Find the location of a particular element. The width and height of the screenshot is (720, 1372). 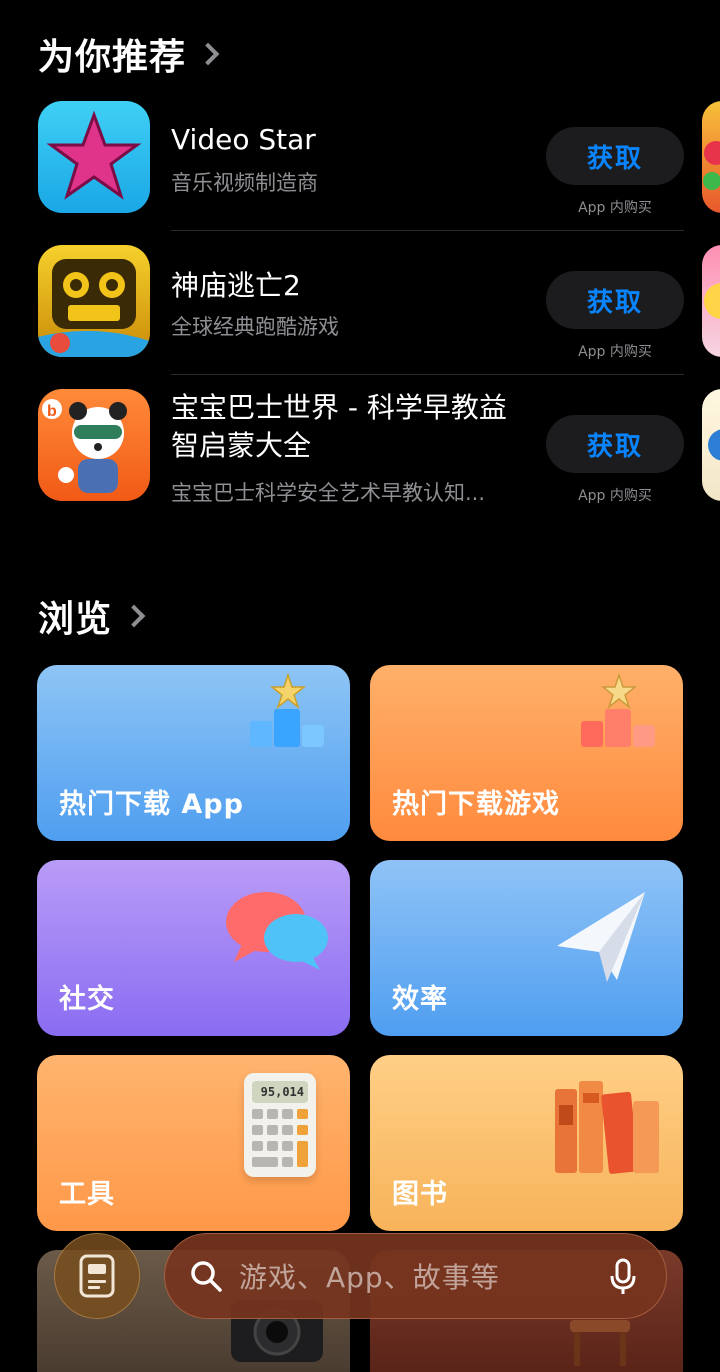

app-name: 宝宝巴士世界 - 科学早教益智启蒙大全 is located at coordinates (339, 426).